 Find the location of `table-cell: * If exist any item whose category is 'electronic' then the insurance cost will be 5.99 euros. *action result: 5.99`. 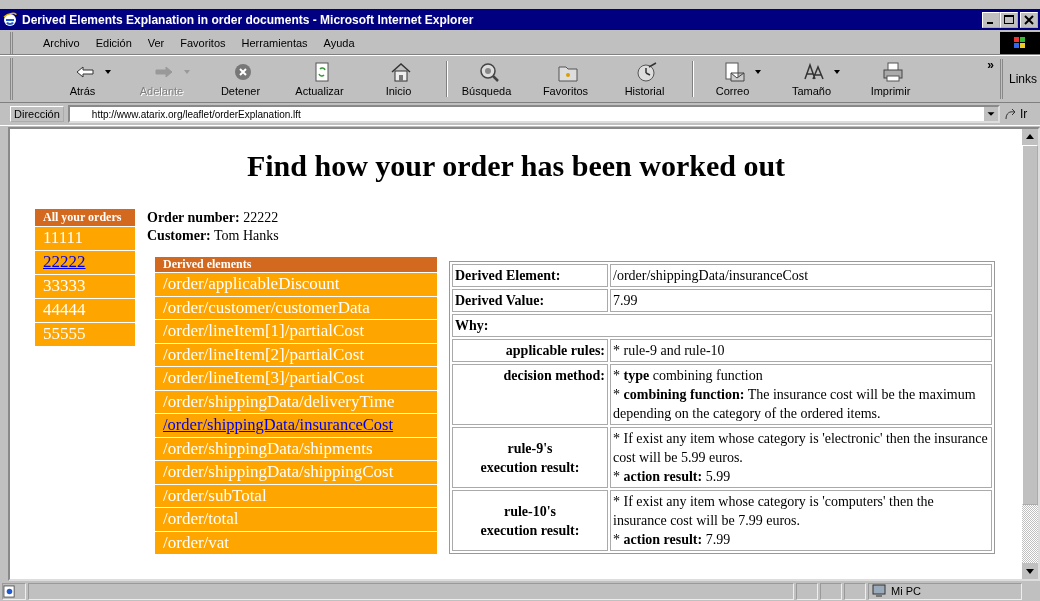

table-cell: * If exist any item whose category is 'electronic' then the insurance cost will be 5.99 euros. *action result: 5.99 is located at coordinates (801, 457).